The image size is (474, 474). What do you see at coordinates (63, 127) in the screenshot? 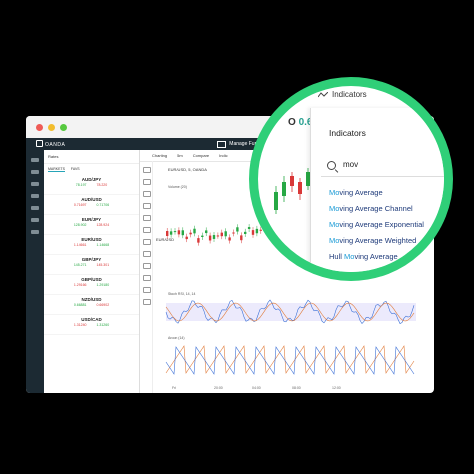
I see `maximize-window-button` at bounding box center [63, 127].